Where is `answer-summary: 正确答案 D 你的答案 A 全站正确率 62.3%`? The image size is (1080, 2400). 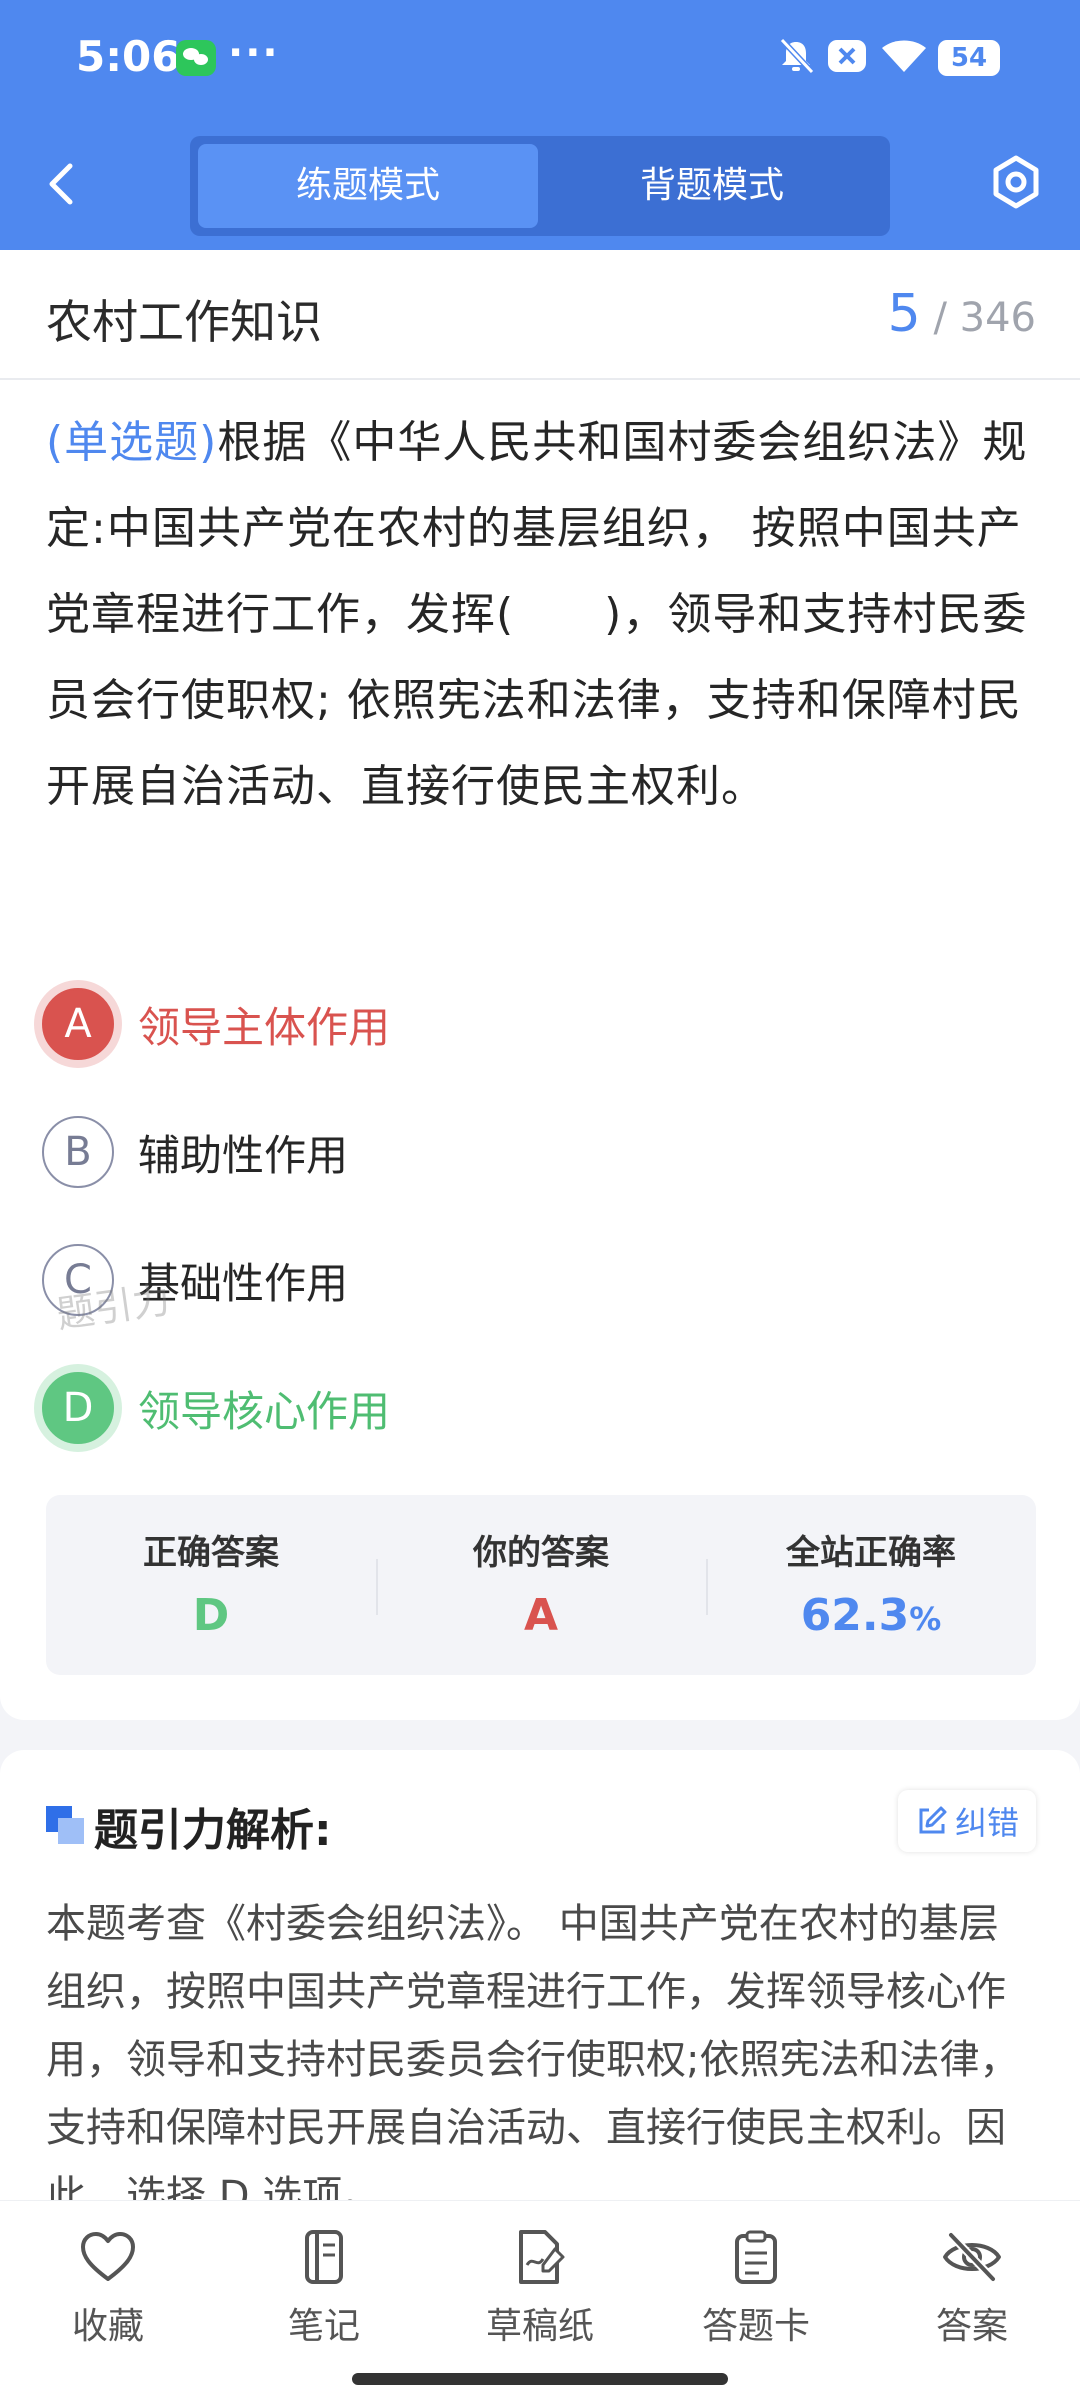 answer-summary: 正确答案 D 你的答案 A 全站正确率 62.3% is located at coordinates (541, 1585).